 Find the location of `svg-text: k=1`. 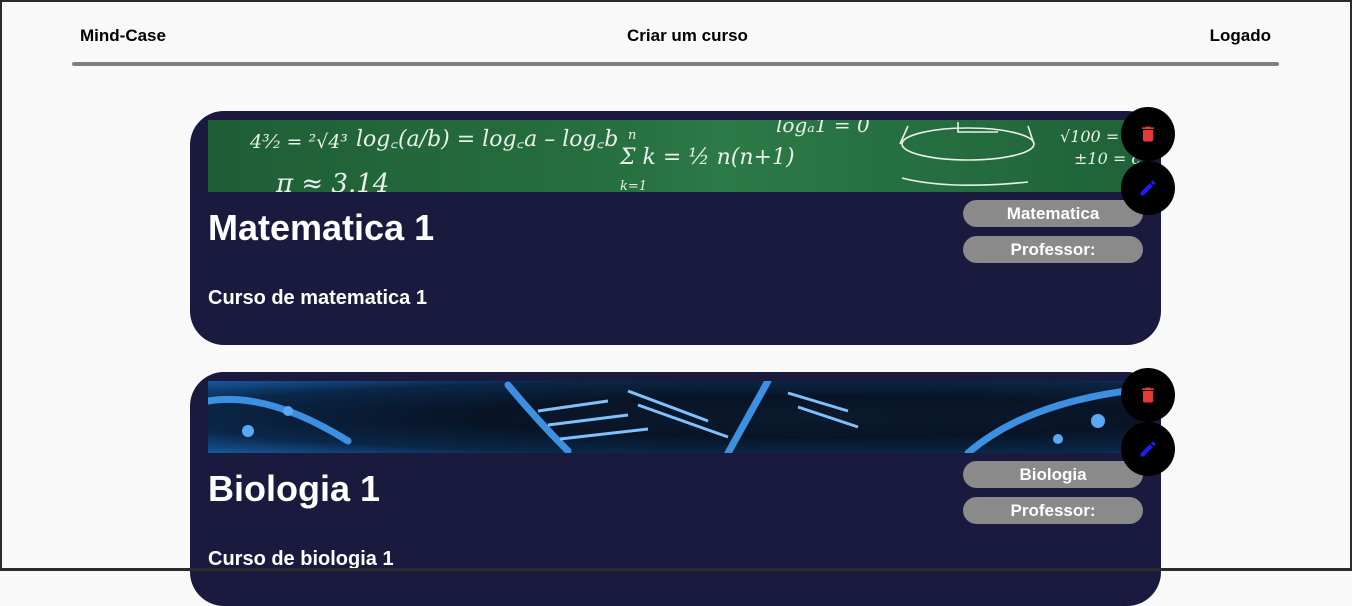

svg-text: k=1 is located at coordinates (633, 185).